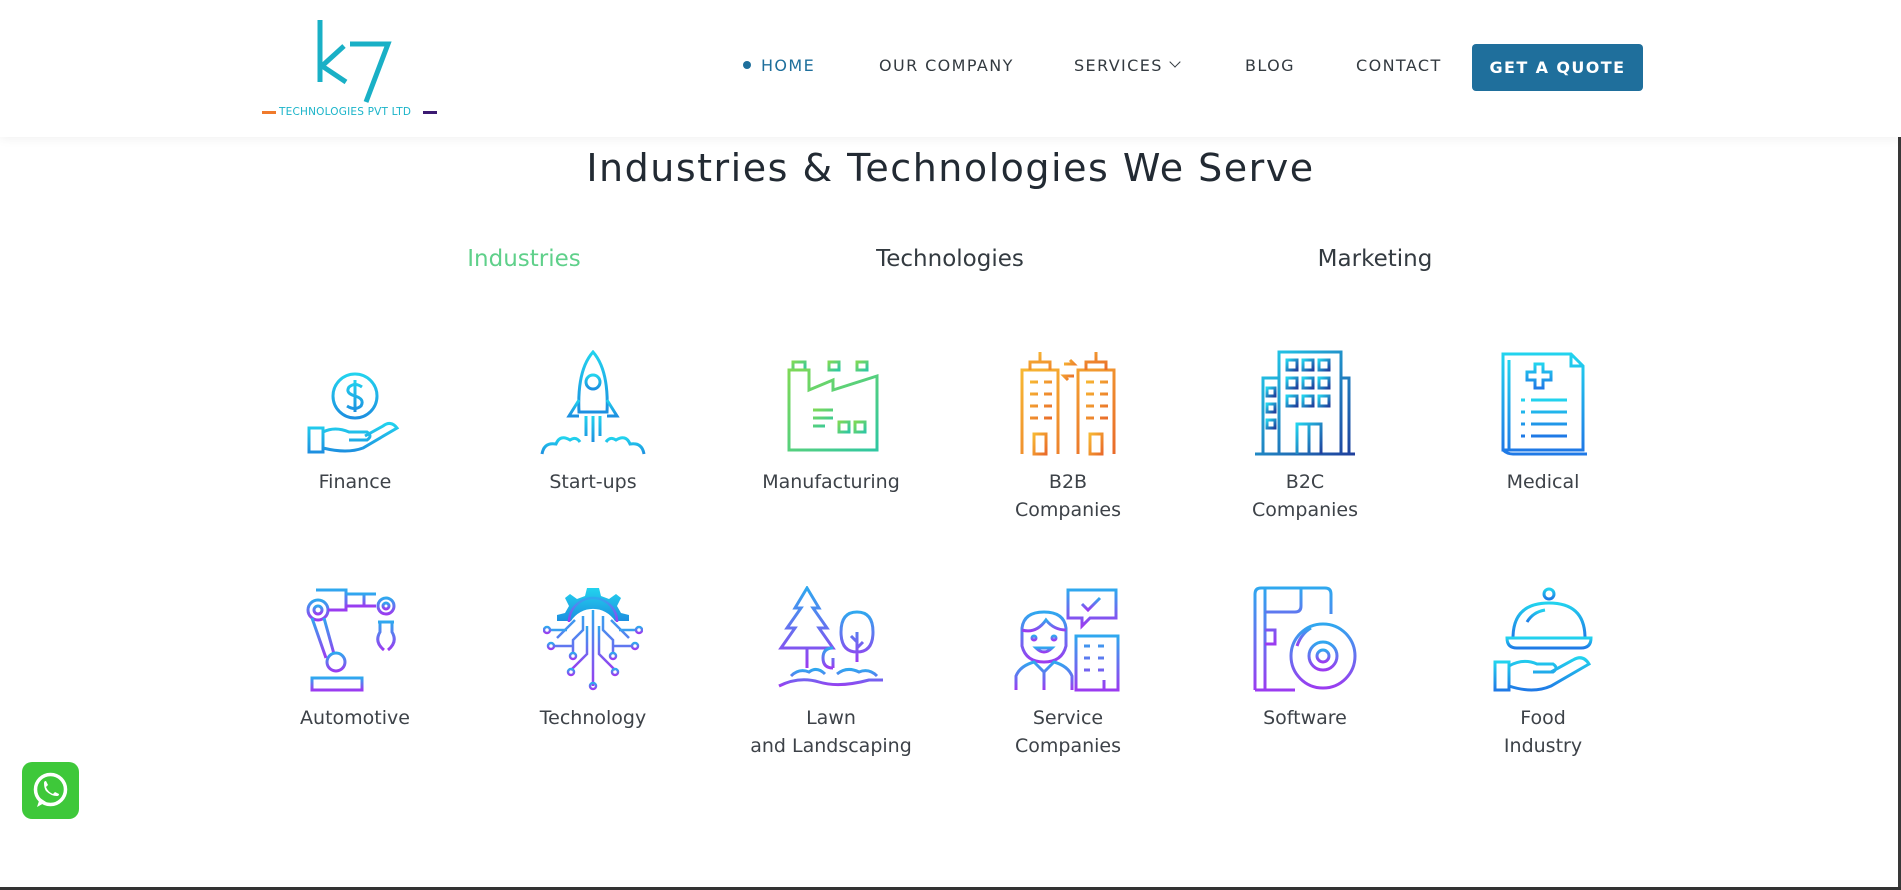 This screenshot has width=1901, height=890. I want to click on industry-label: Food Industry, so click(1543, 732).